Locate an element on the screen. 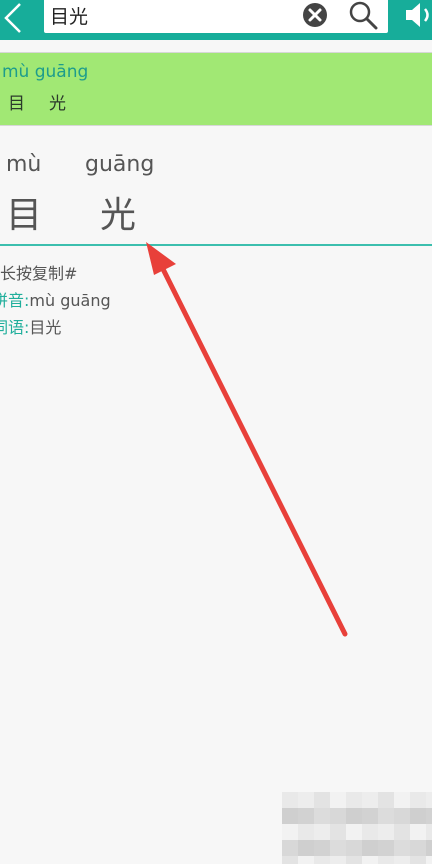  word-line: 词语:目光 is located at coordinates (30, 326).